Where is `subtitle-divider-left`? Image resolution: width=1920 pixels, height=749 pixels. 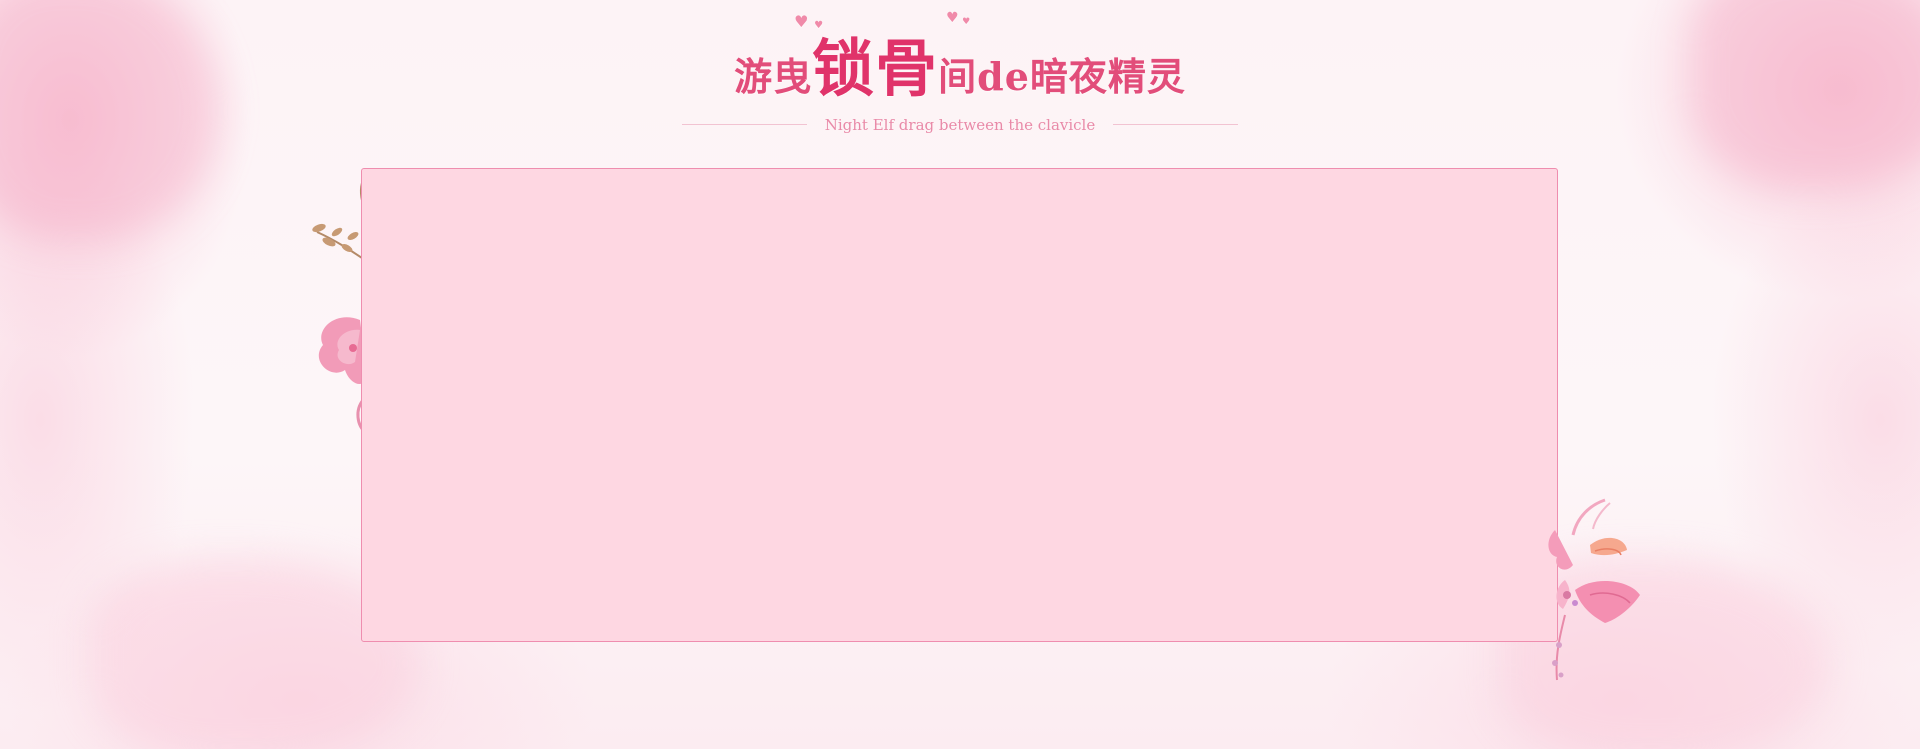
subtitle-divider-left is located at coordinates (744, 124).